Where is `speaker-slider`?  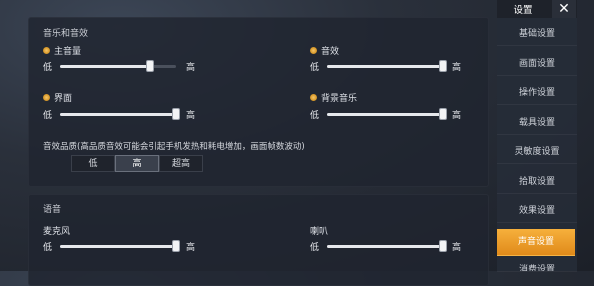
speaker-slider is located at coordinates (387, 246).